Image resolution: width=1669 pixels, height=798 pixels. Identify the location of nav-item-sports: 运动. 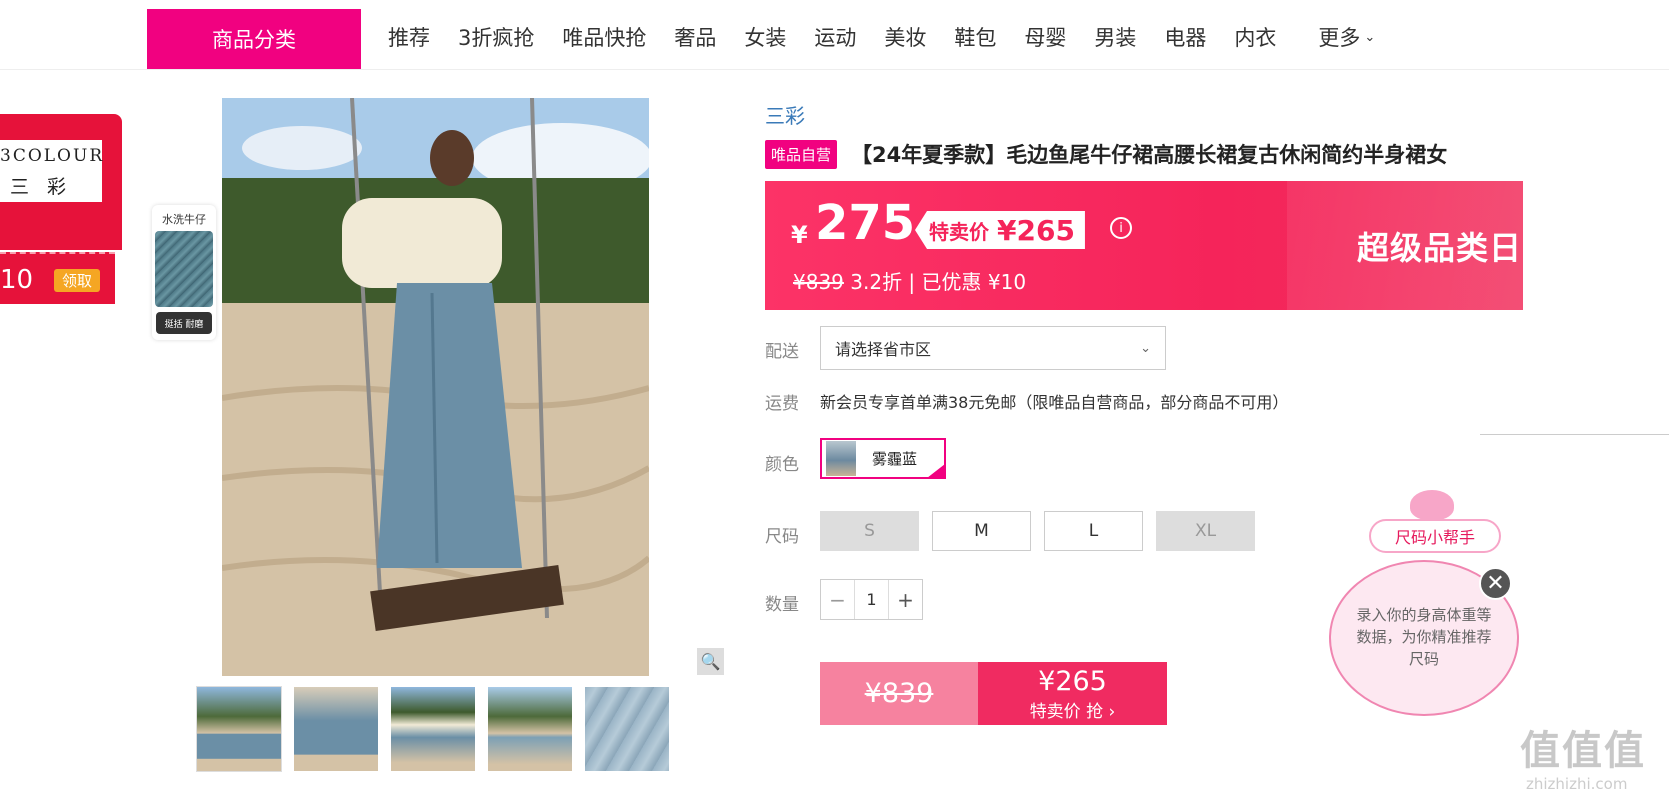
(835, 37).